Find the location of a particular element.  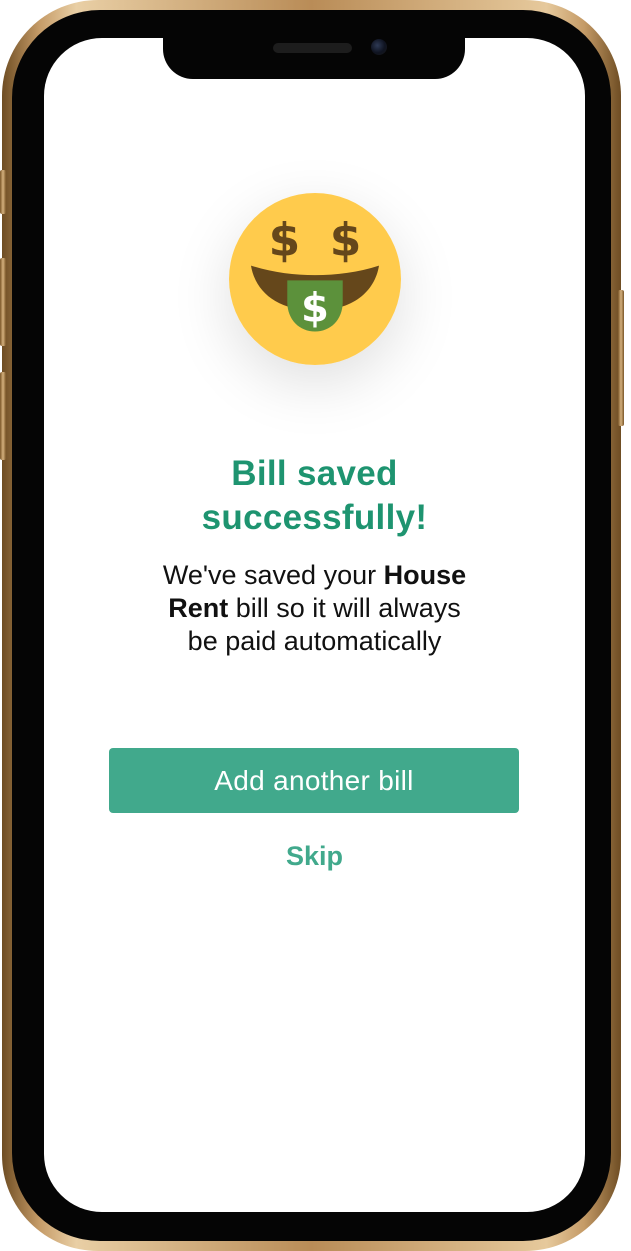

success-title: Bill saved successfully! is located at coordinates (314, 496).